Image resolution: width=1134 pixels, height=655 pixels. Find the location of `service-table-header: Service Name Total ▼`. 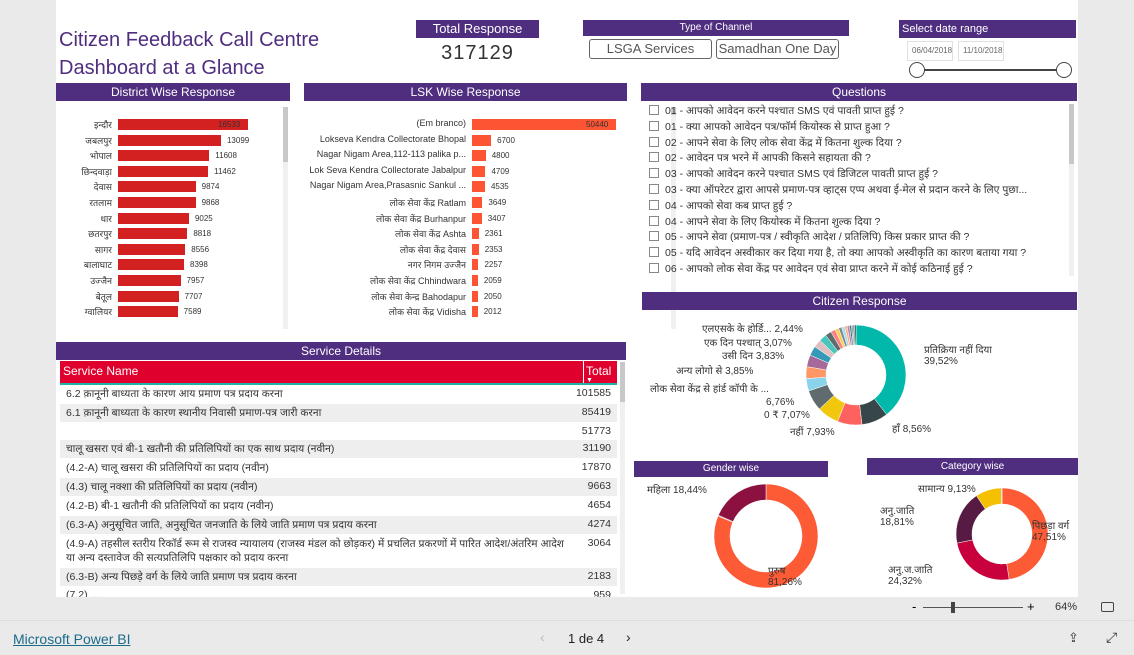

service-table-header: Service Name Total ▼ is located at coordinates (338, 373).